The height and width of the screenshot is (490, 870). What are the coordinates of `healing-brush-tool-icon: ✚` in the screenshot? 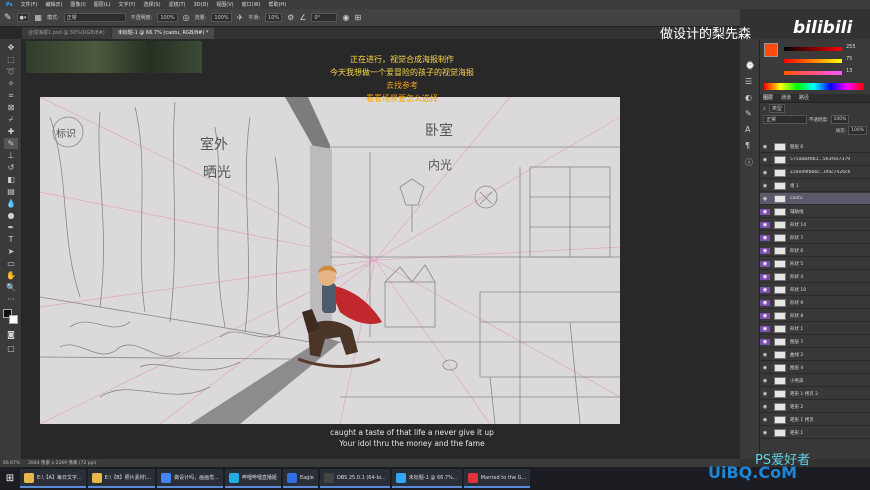 It's located at (11, 131).